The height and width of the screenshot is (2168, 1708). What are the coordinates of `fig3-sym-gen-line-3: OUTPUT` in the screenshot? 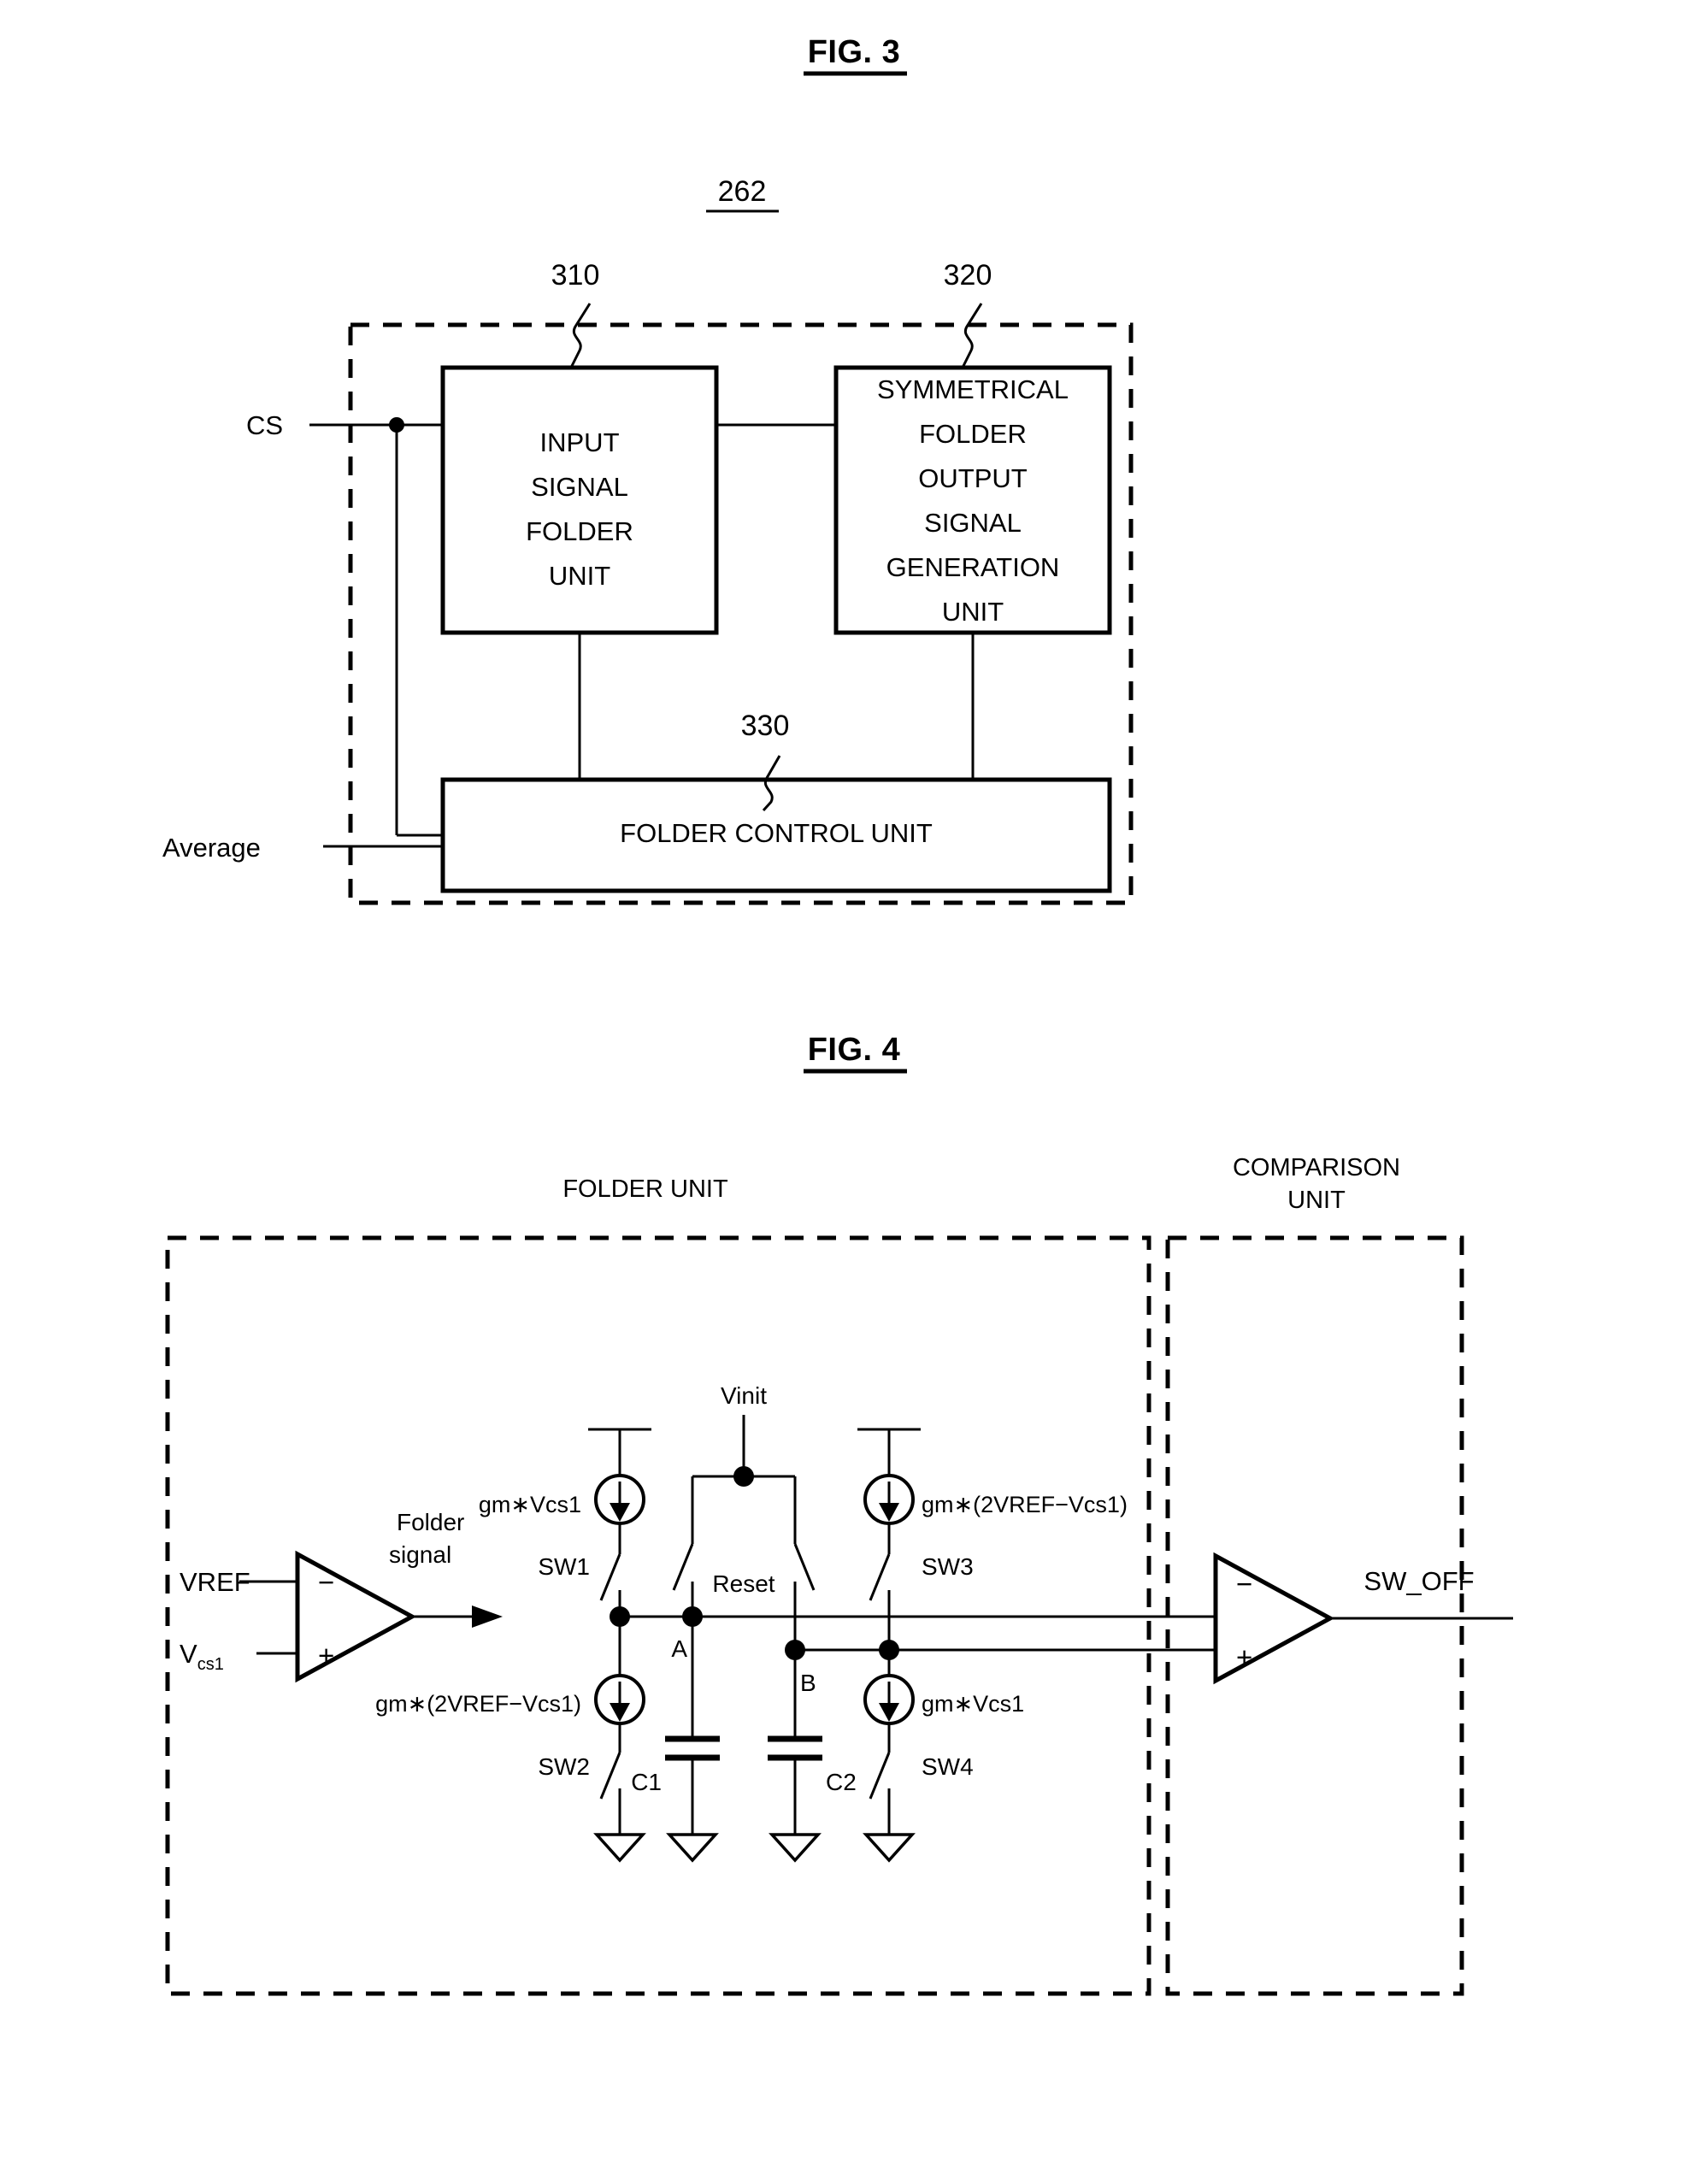 It's located at (973, 478).